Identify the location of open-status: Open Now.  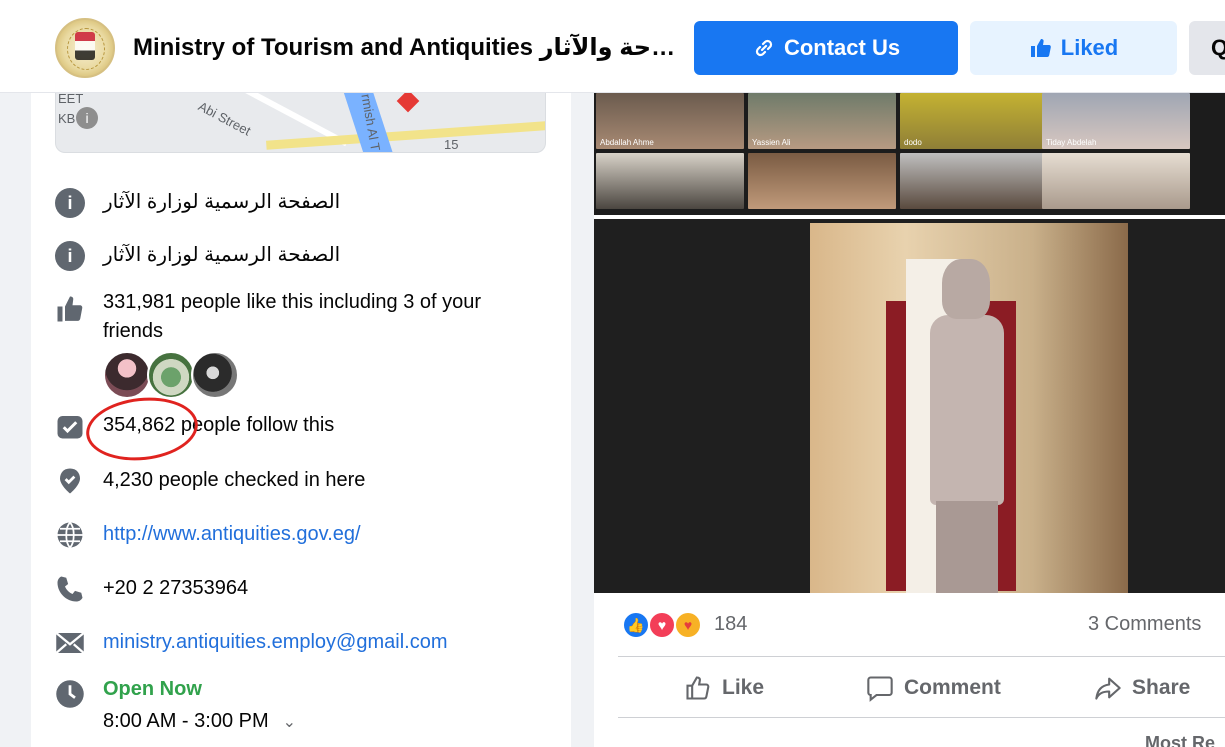
(152, 689).